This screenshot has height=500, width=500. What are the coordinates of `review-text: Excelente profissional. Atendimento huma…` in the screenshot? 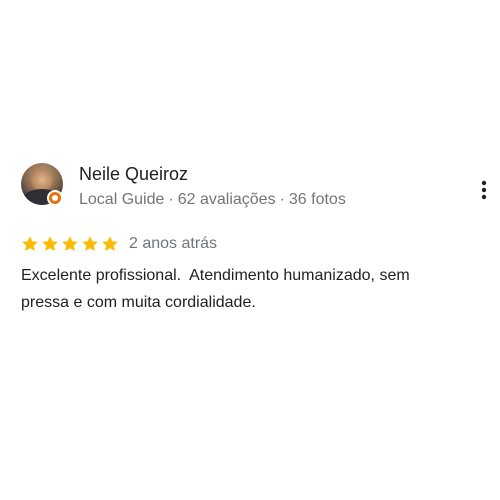 It's located at (215, 289).